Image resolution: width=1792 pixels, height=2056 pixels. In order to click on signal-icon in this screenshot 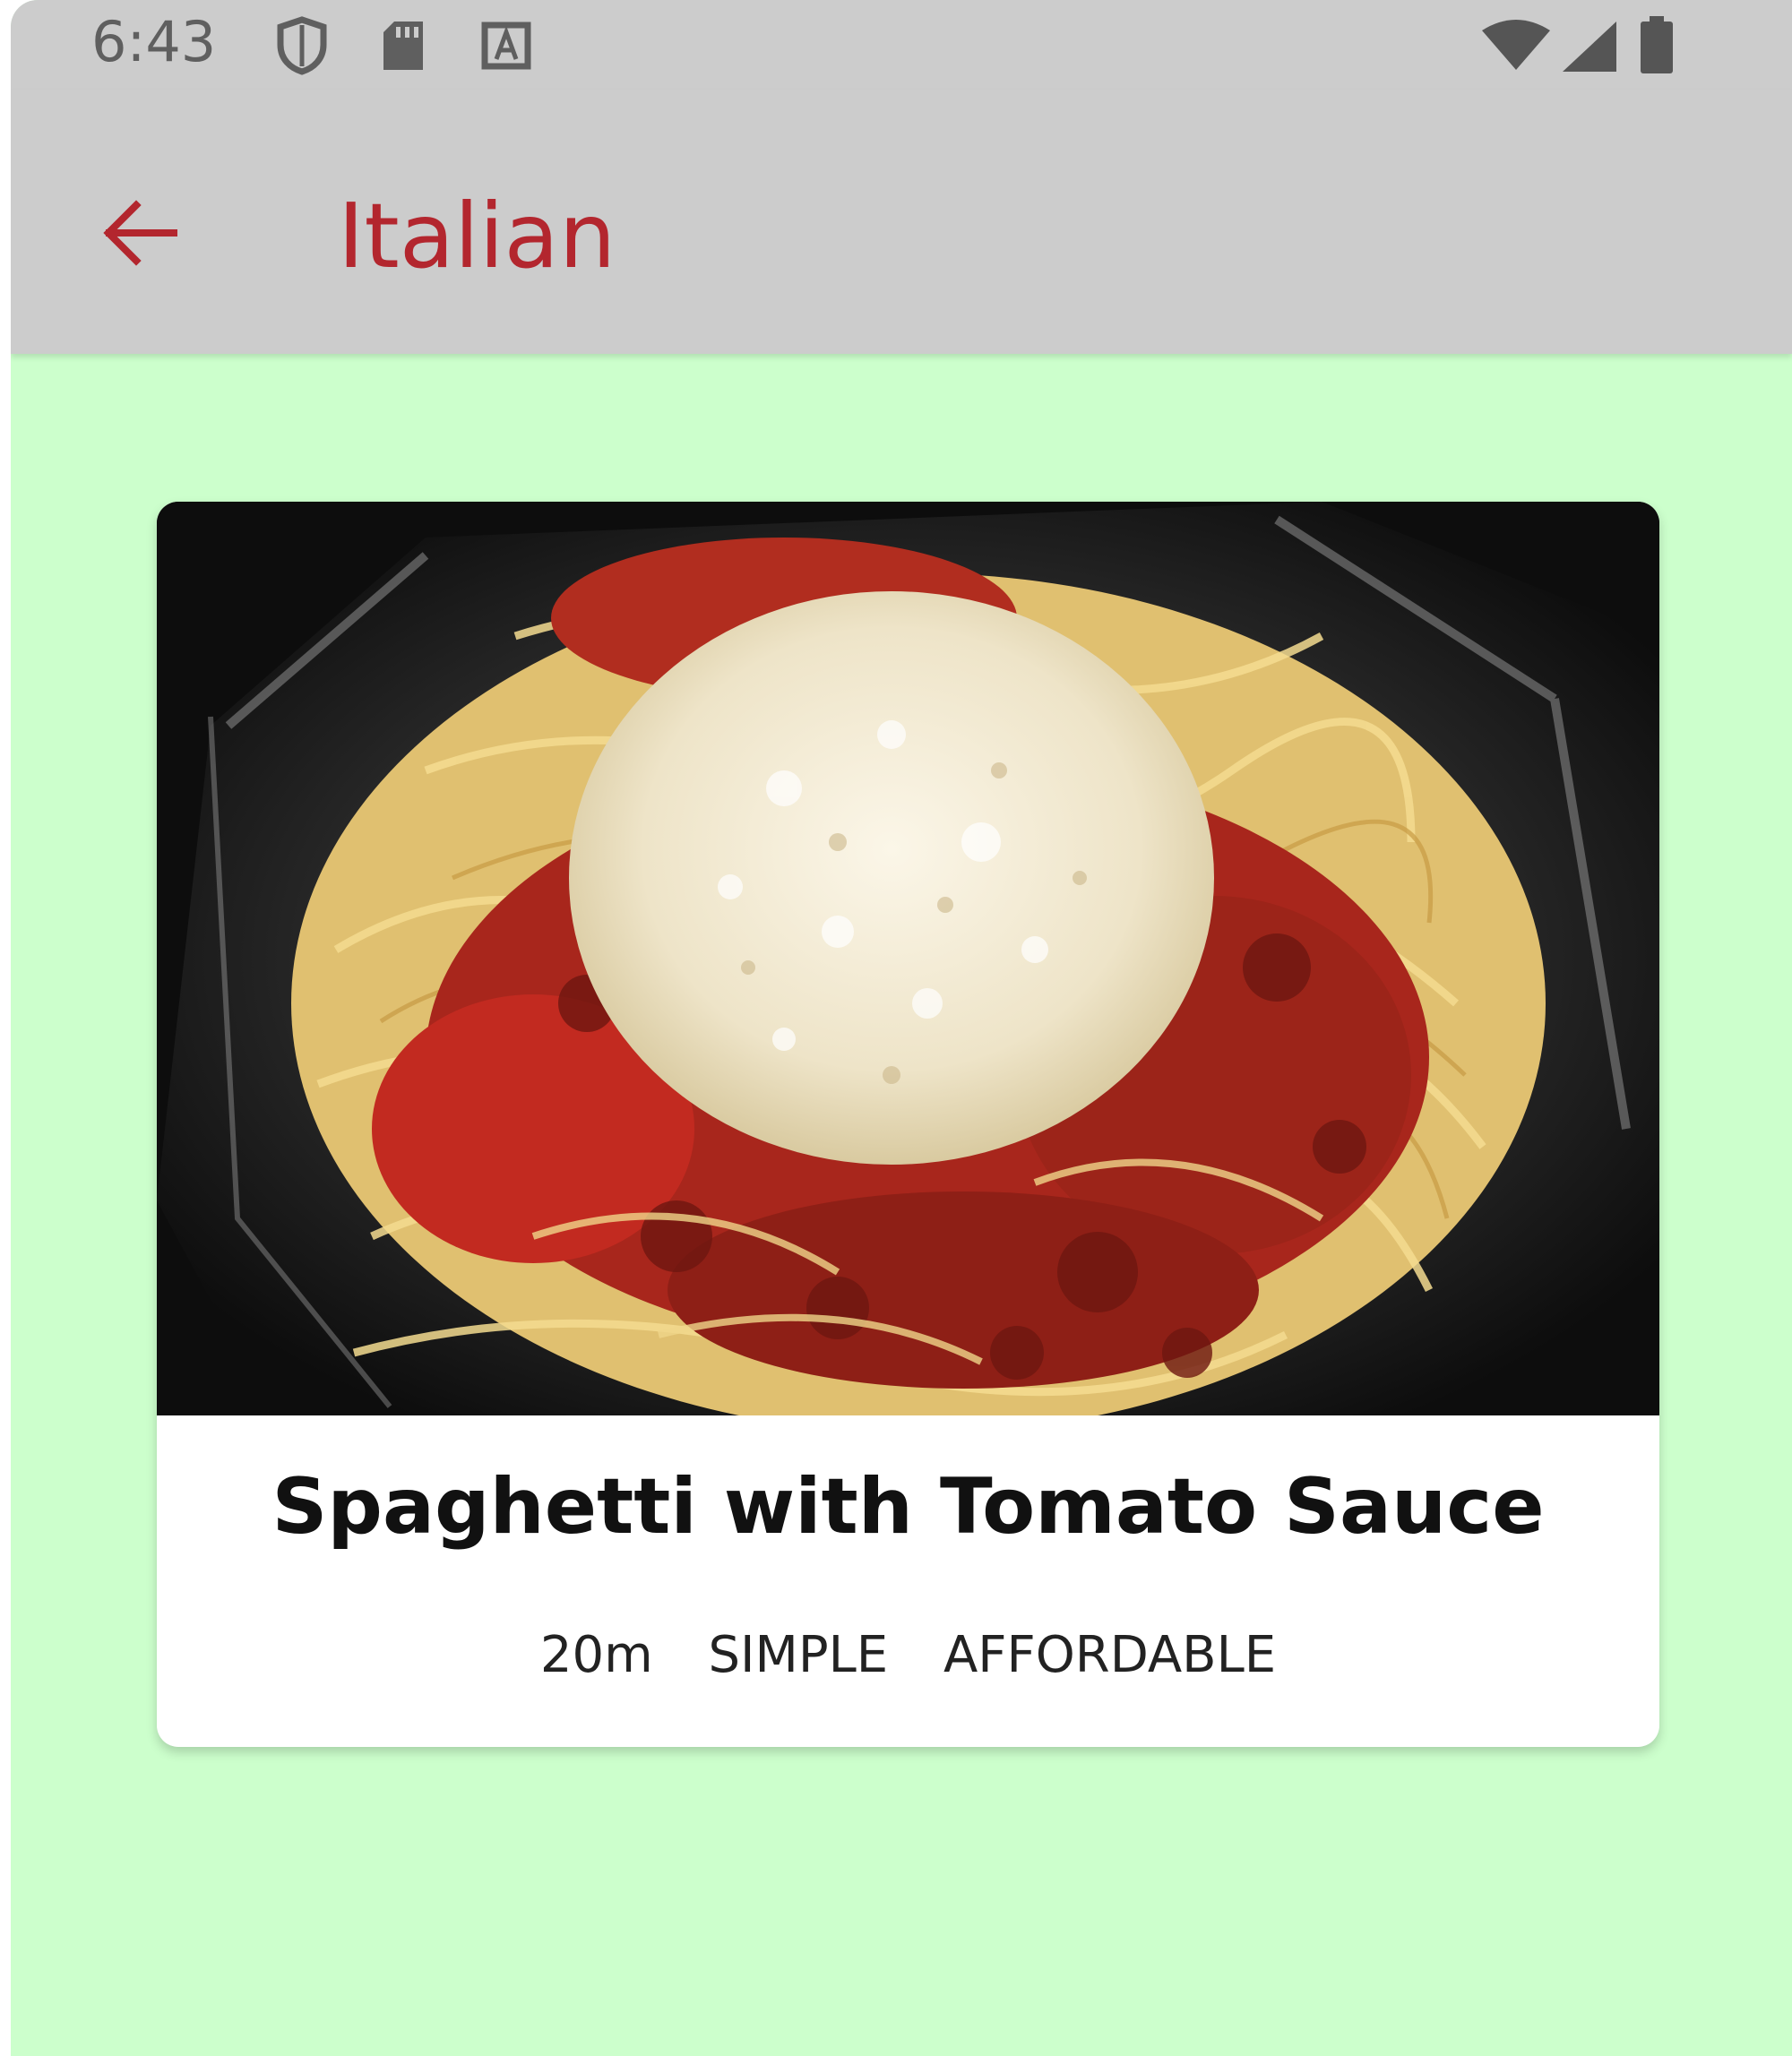, I will do `click(1589, 47)`.